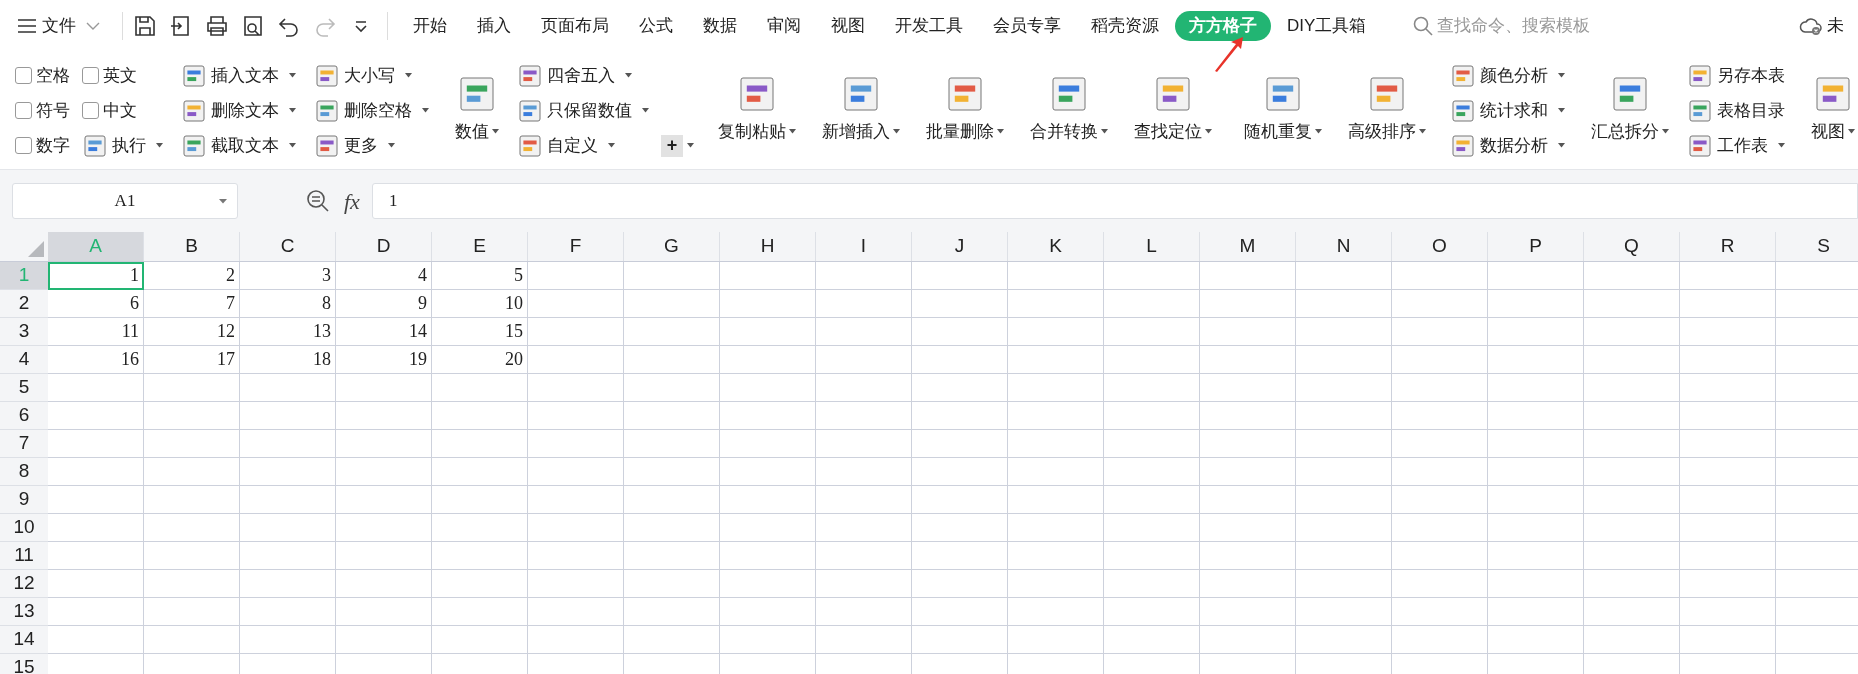 This screenshot has width=1858, height=674. I want to click on checkbox: 英文, so click(123, 75).